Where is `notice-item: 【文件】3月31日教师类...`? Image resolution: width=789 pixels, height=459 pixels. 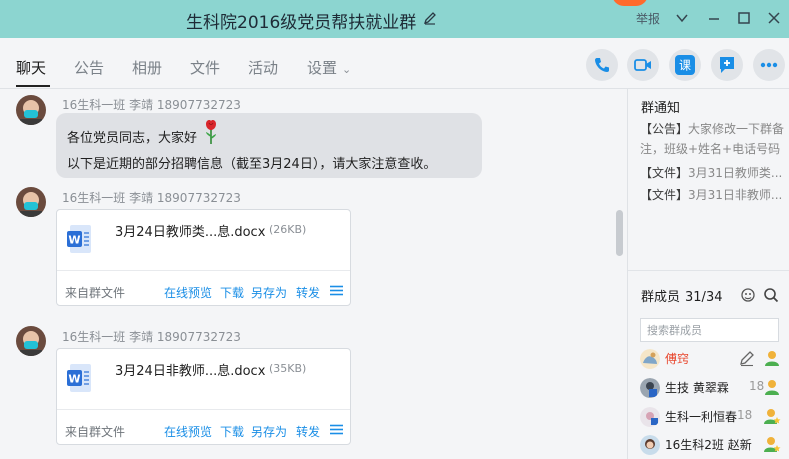 notice-item: 【文件】3月31日教师类... is located at coordinates (711, 172).